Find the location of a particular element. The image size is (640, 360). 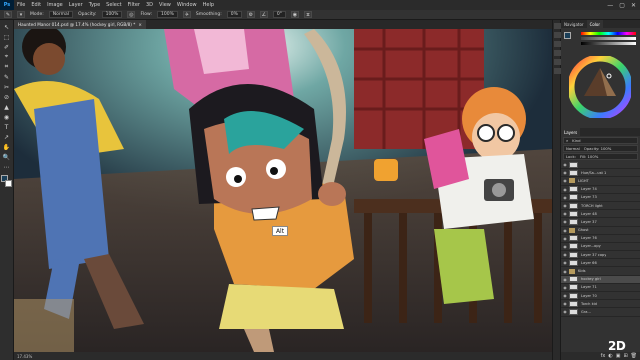

crop-tool-icon: ⌗ is located at coordinates (7, 67).